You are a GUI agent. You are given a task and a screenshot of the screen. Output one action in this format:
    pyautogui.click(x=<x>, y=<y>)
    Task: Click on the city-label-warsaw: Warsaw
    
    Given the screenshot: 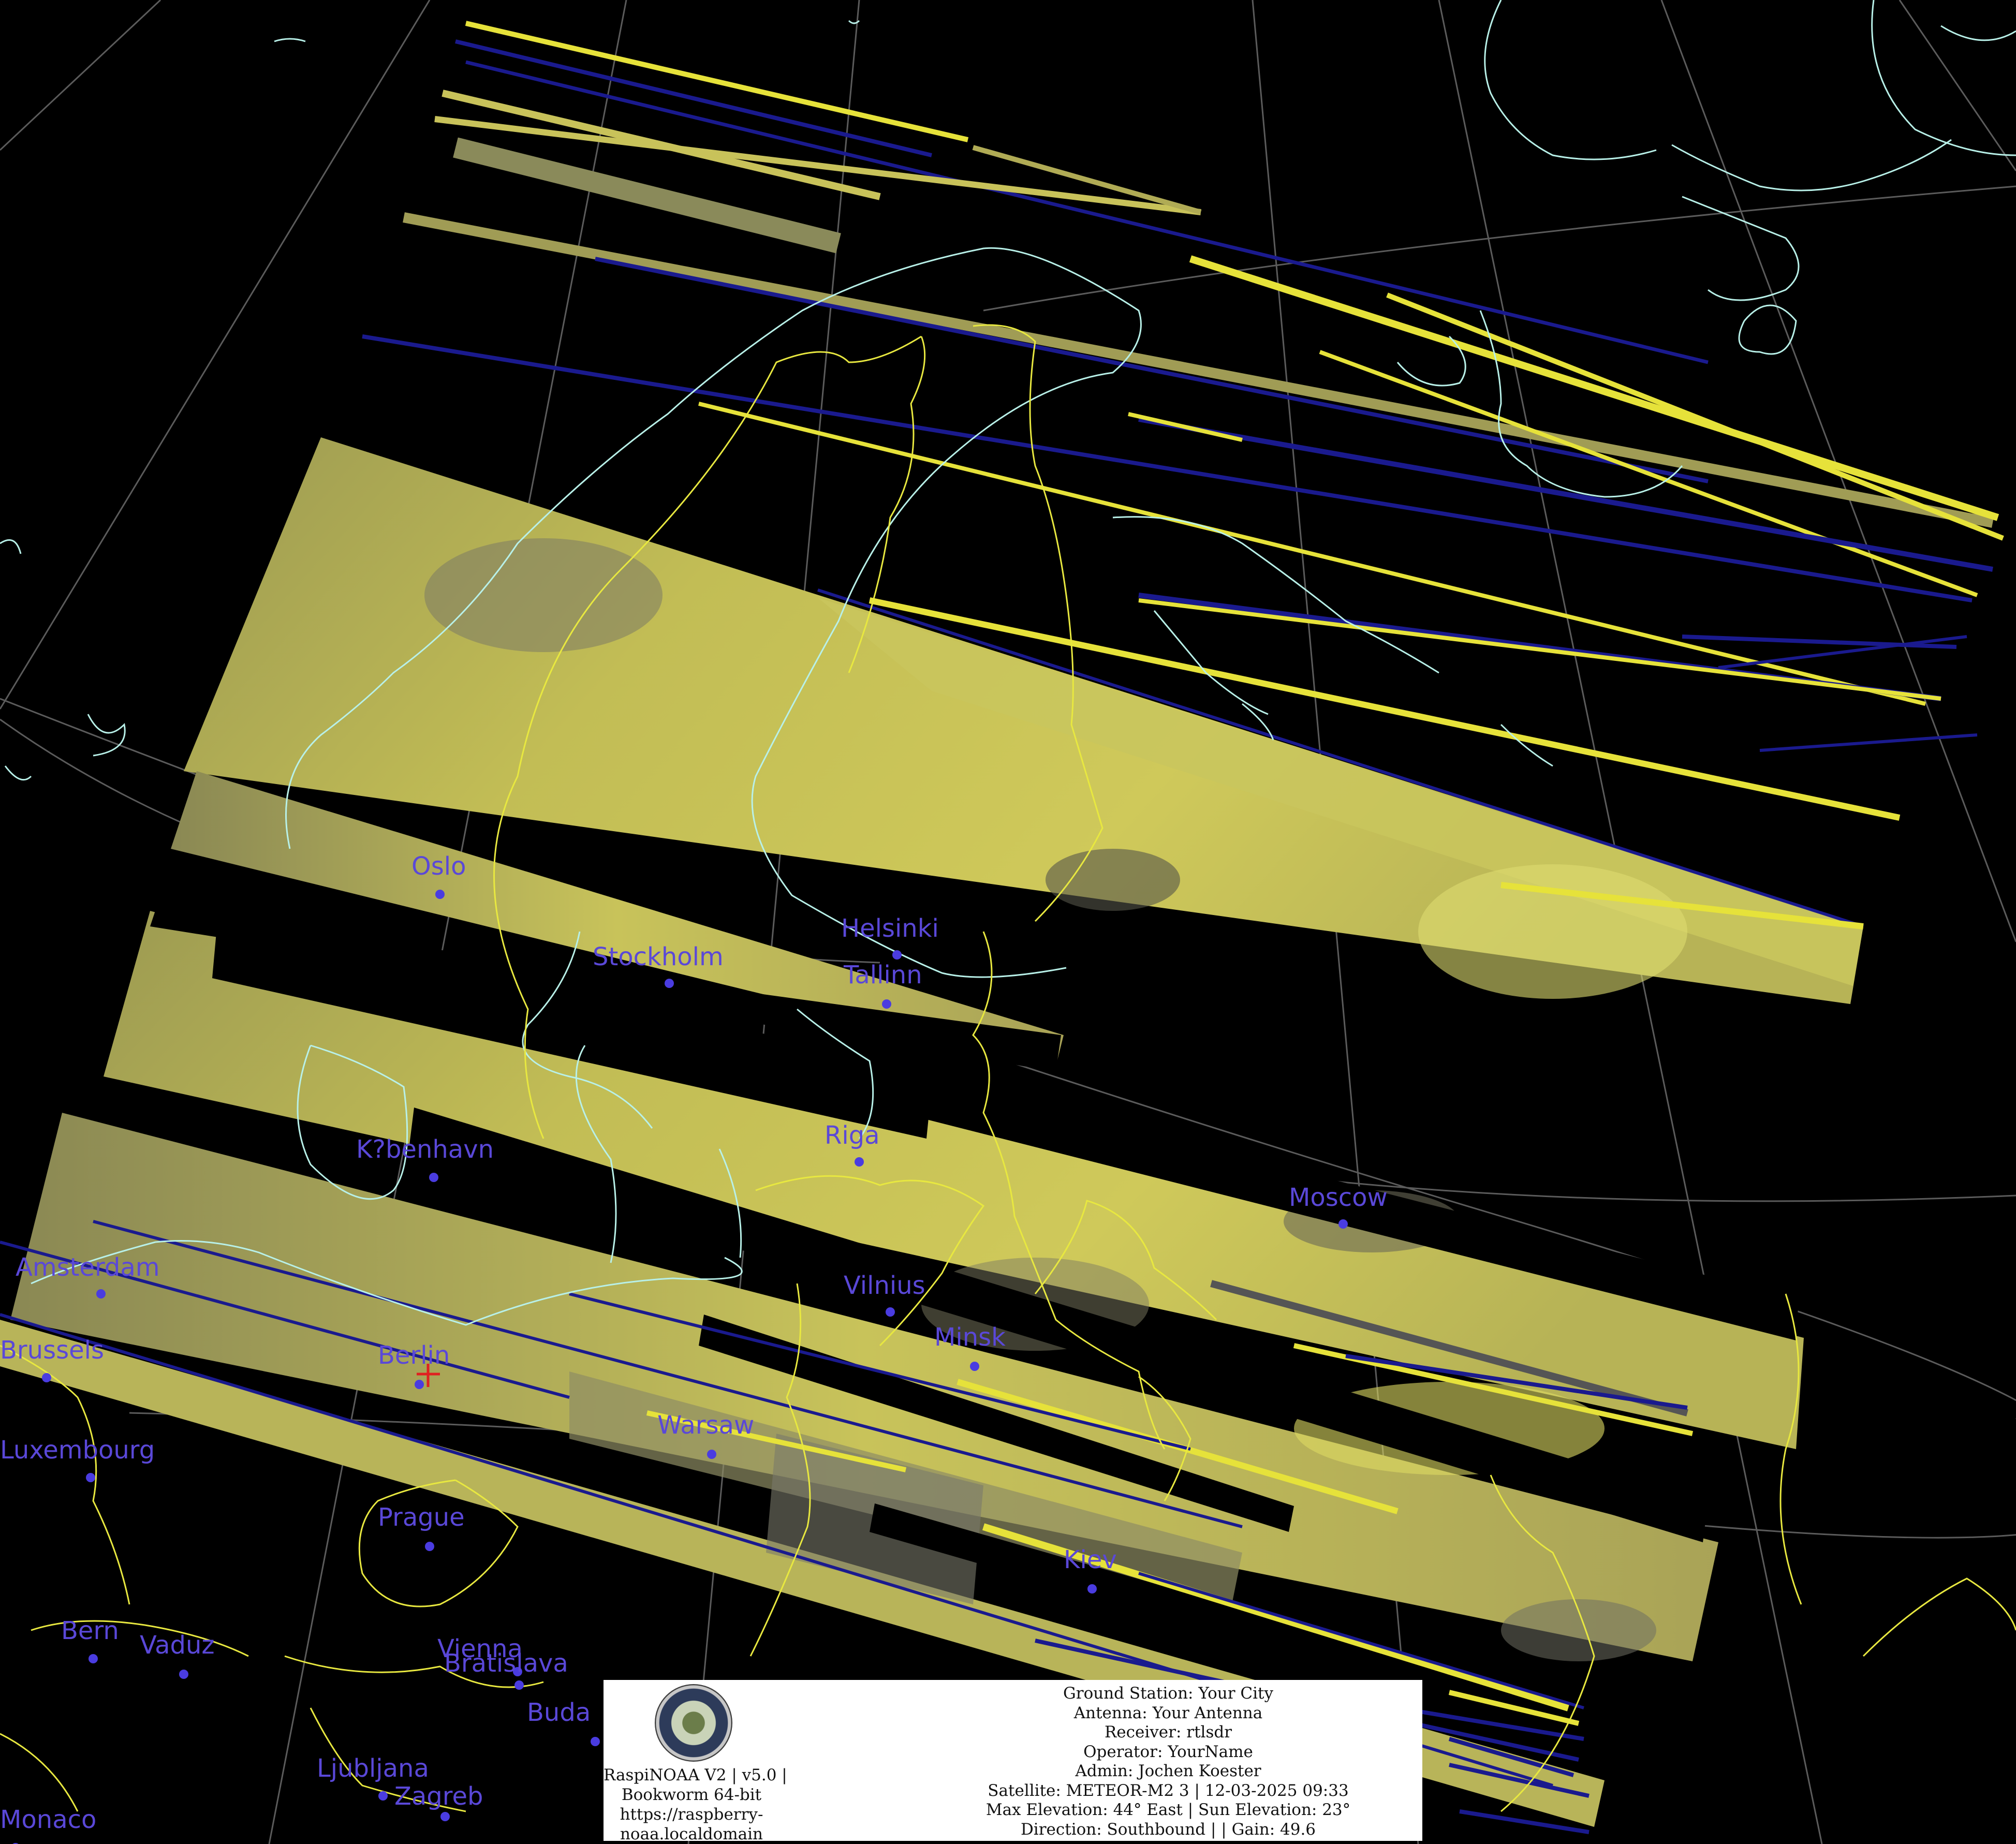 What is the action you would take?
    pyautogui.click(x=705, y=1425)
    